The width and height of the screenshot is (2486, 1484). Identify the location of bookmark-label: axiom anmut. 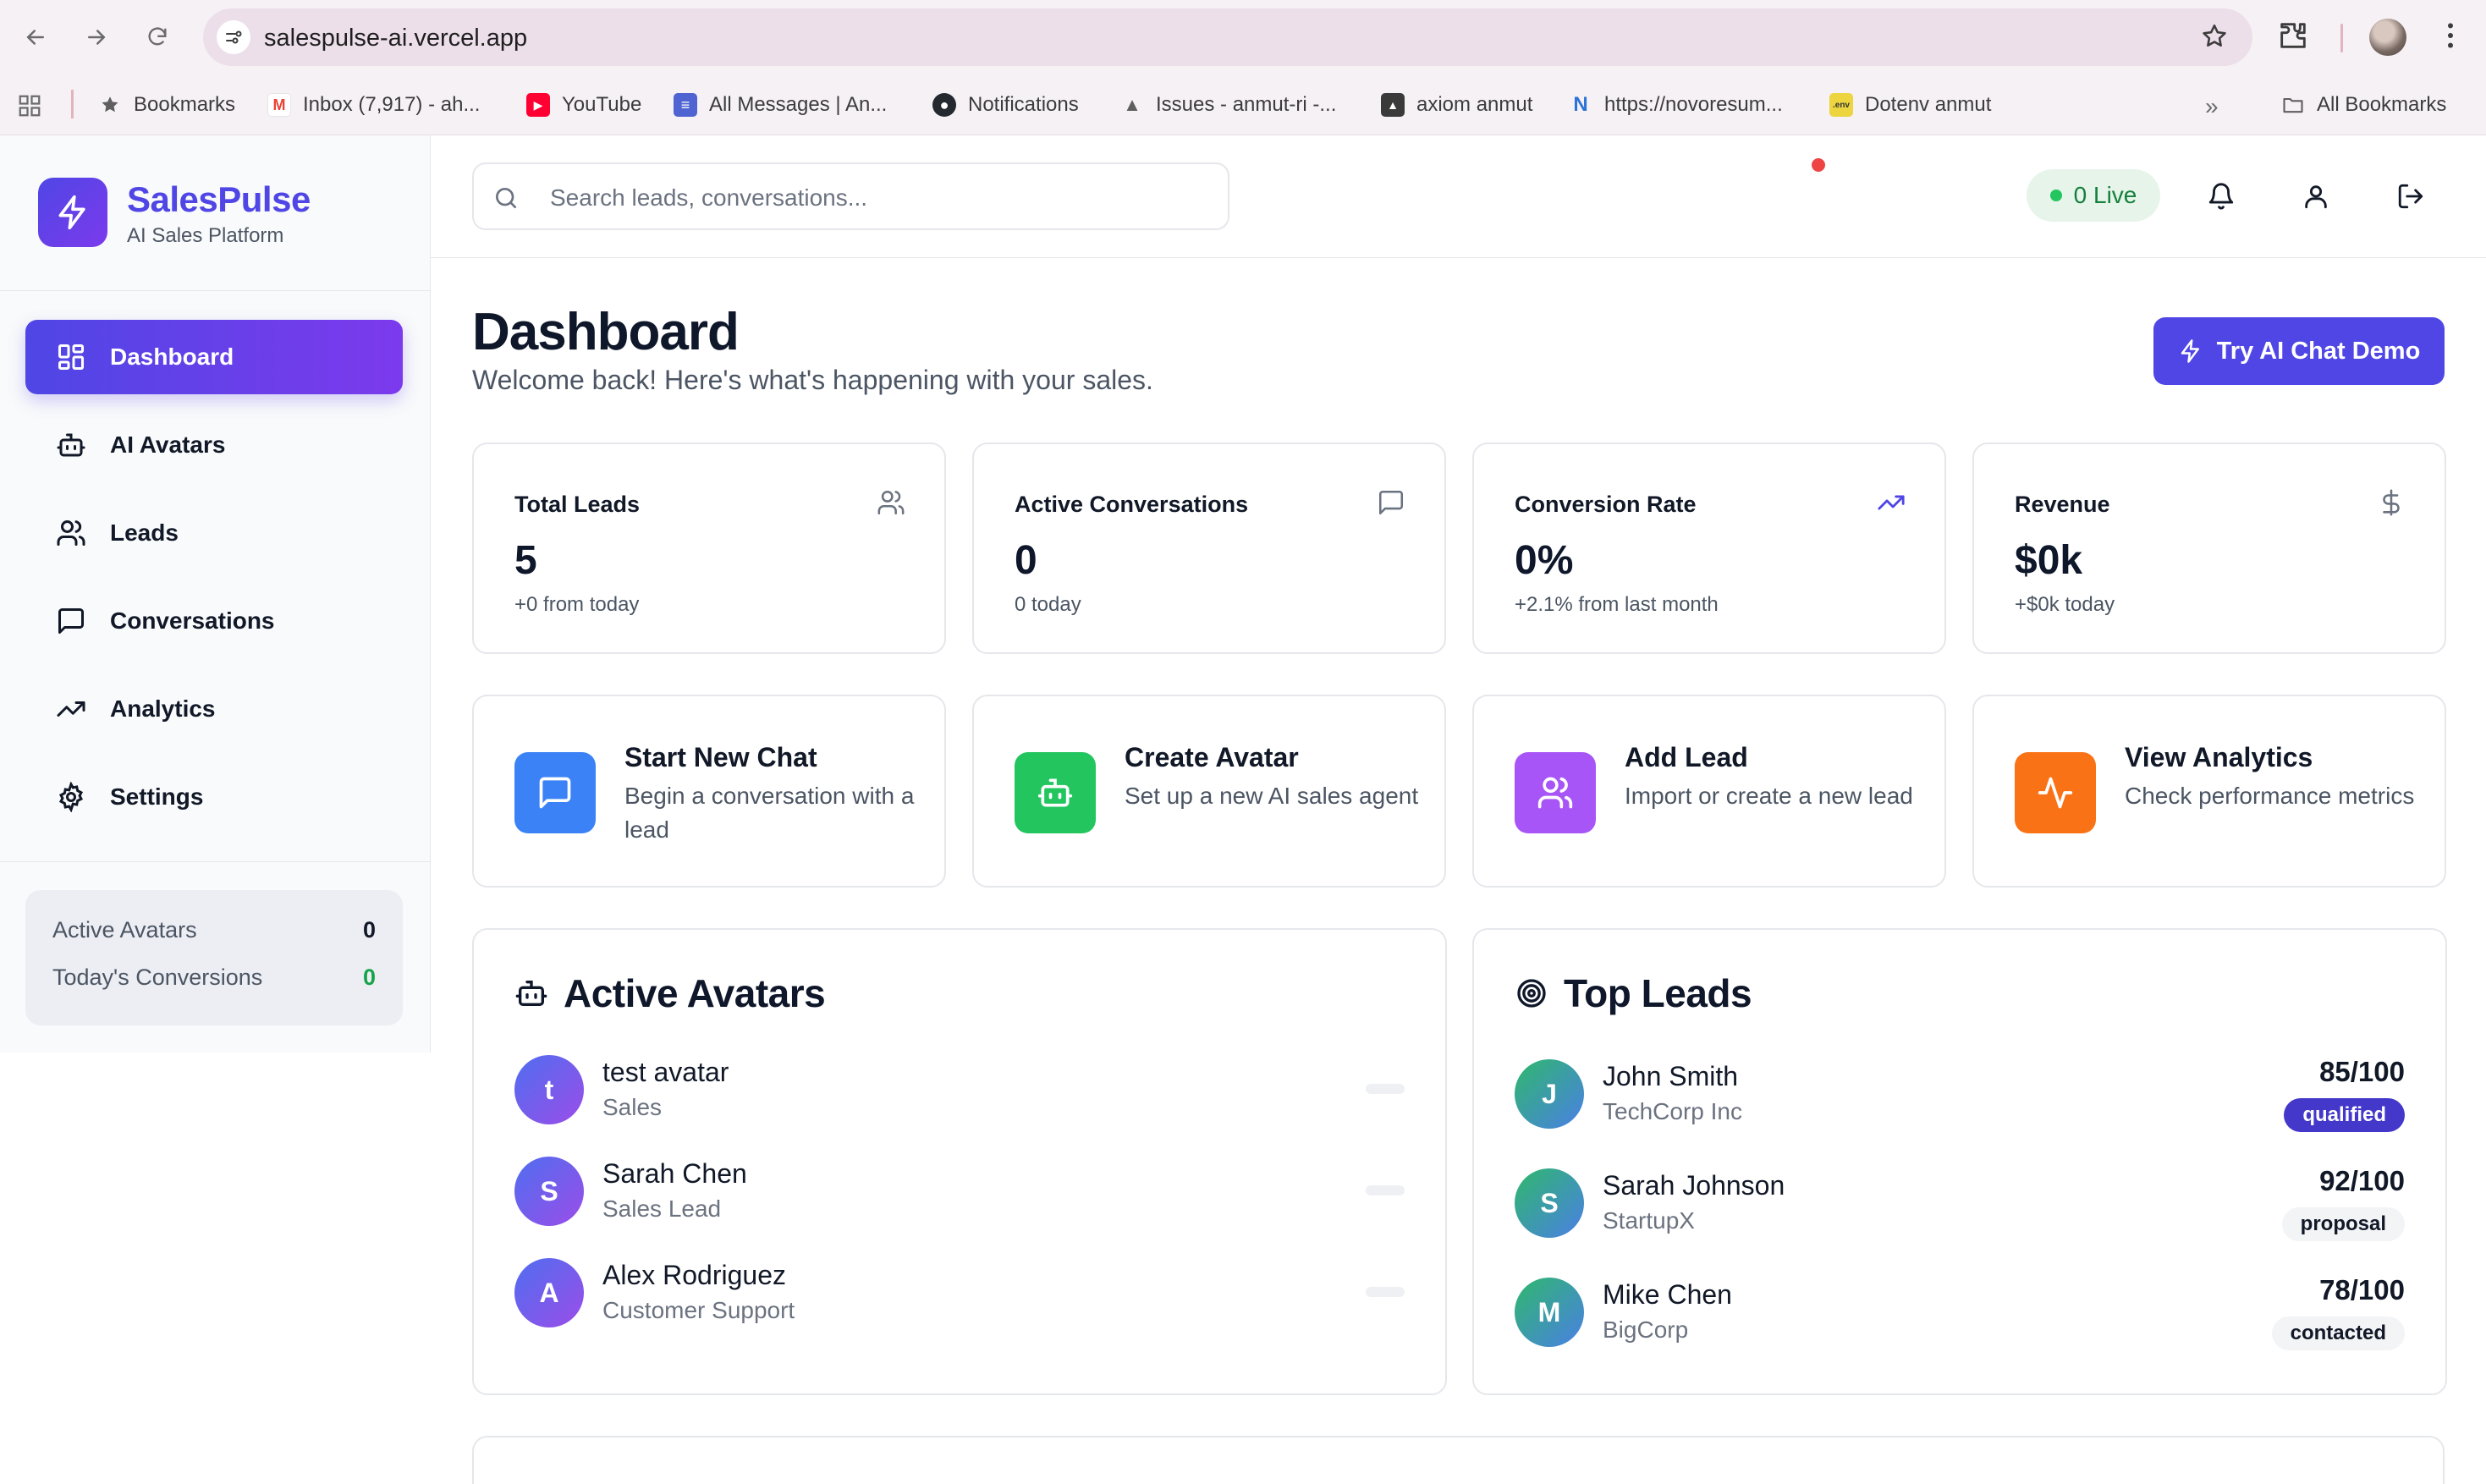
(1474, 104).